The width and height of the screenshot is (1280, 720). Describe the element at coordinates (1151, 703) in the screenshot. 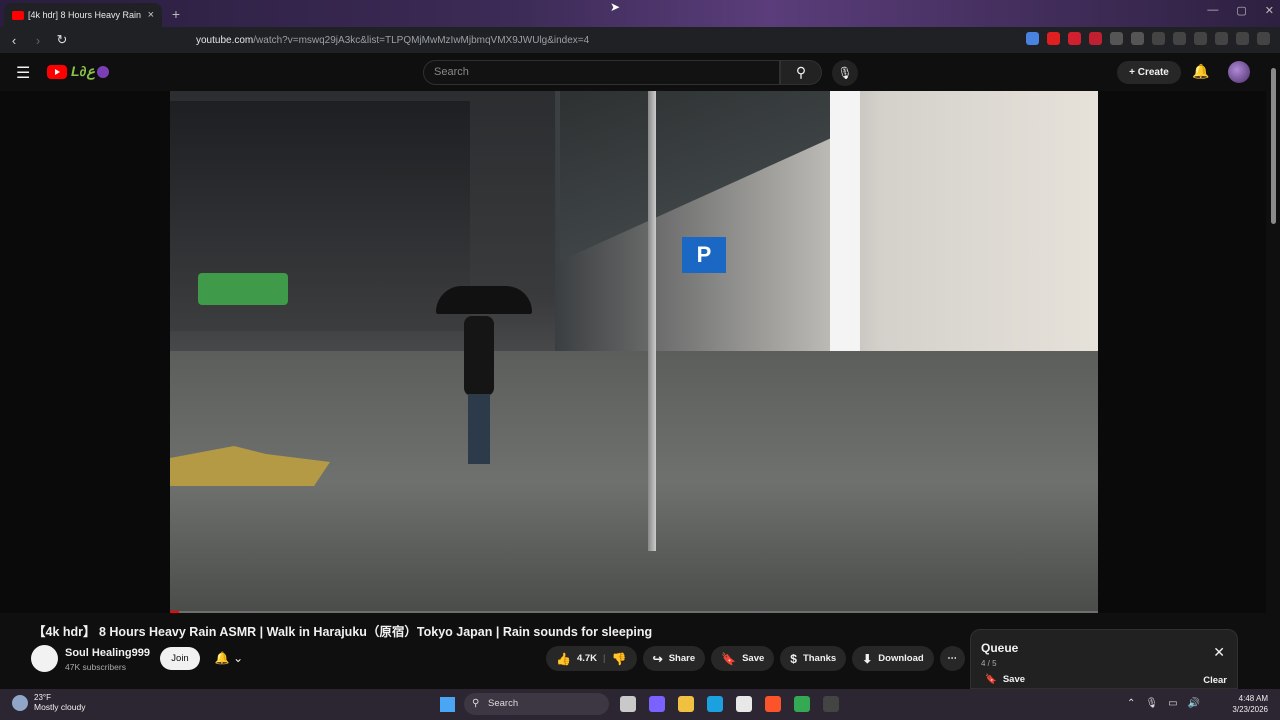

I see `microphone-icon: 🎙` at that location.